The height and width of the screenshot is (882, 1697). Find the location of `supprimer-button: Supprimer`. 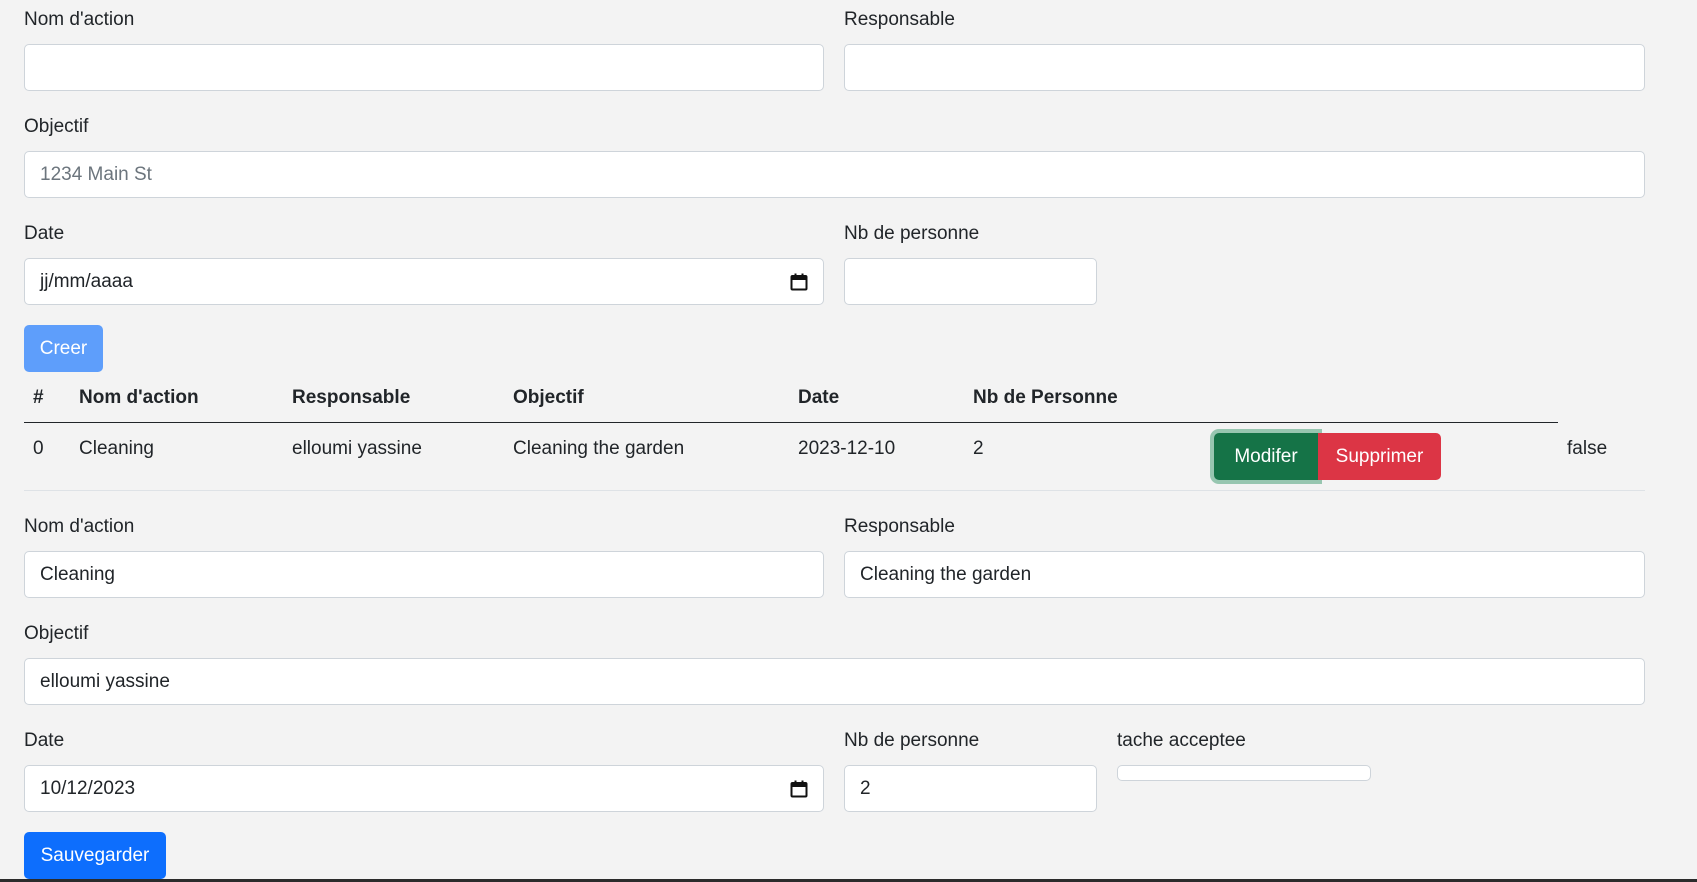

supprimer-button: Supprimer is located at coordinates (1379, 456).